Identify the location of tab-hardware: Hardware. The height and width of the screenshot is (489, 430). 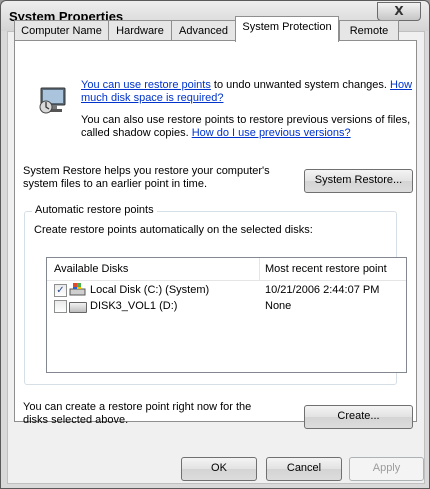
(140, 30).